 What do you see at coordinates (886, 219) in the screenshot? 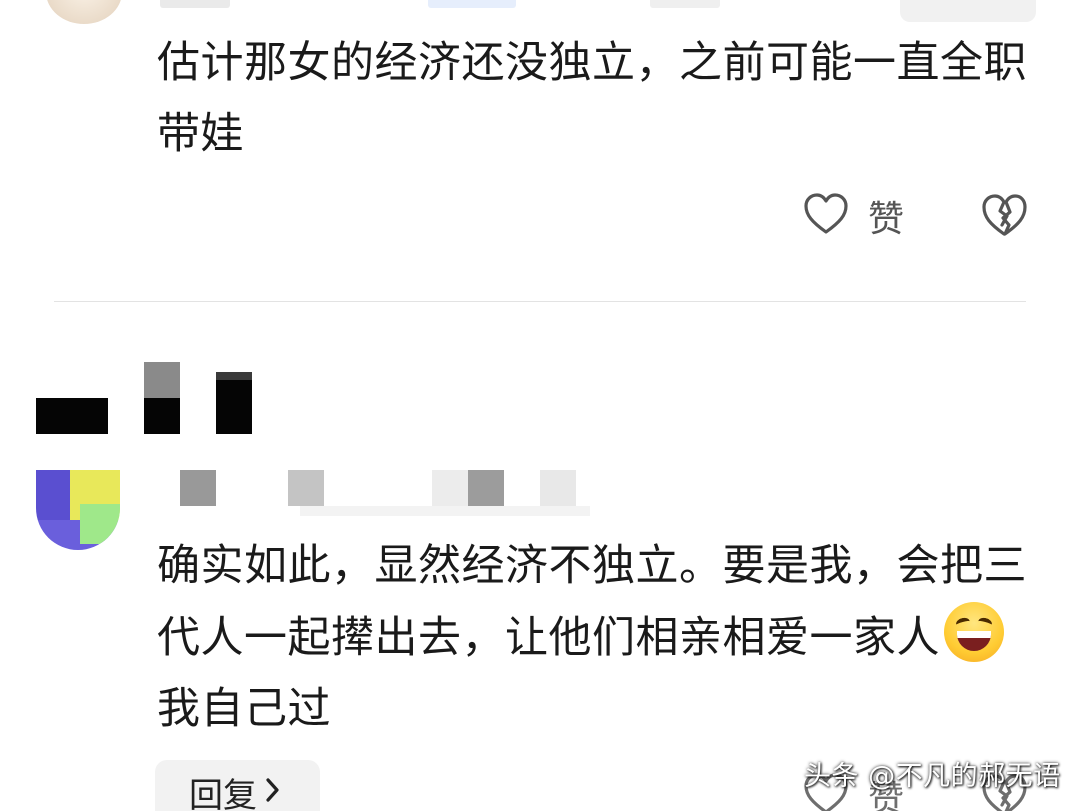
I see `like-label: 赞` at bounding box center [886, 219].